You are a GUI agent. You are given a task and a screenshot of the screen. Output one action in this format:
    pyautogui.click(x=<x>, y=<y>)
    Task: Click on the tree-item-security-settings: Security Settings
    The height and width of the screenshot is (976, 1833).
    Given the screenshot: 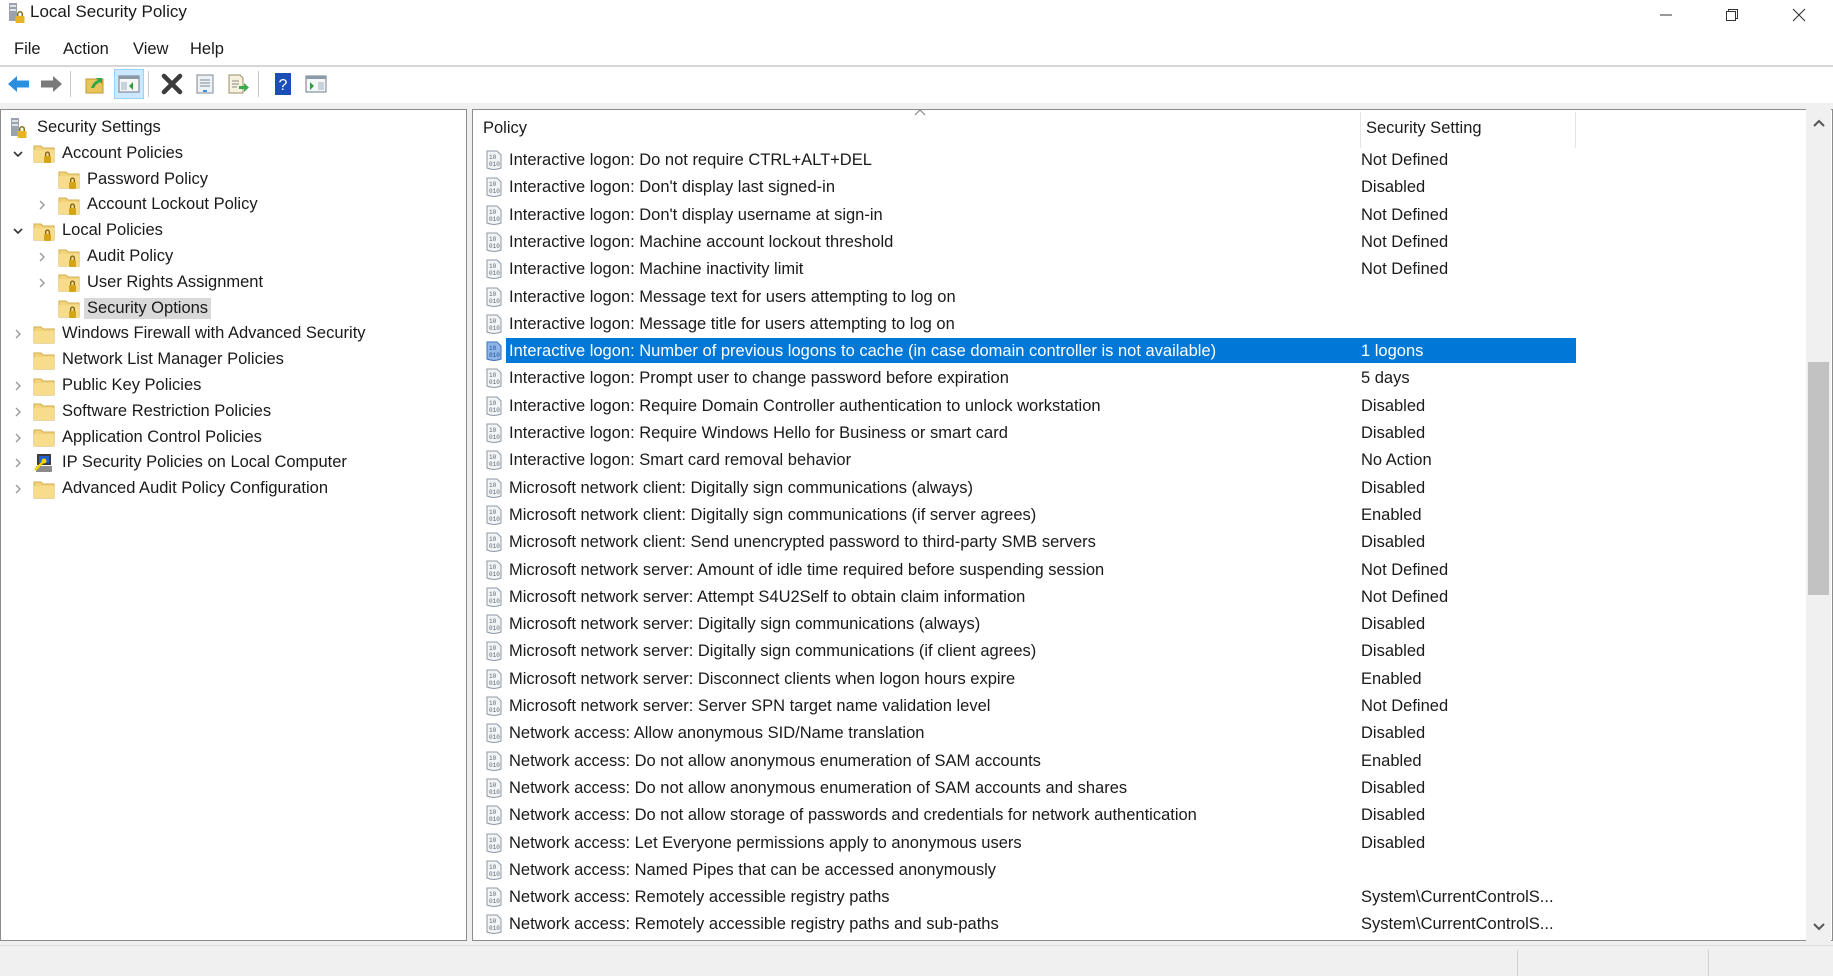 What is the action you would take?
    pyautogui.click(x=86, y=127)
    